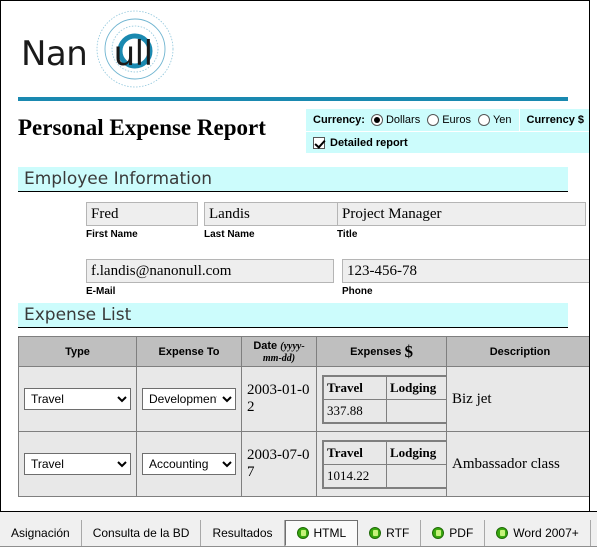  I want to click on first-name-input: Fred, so click(142, 214).